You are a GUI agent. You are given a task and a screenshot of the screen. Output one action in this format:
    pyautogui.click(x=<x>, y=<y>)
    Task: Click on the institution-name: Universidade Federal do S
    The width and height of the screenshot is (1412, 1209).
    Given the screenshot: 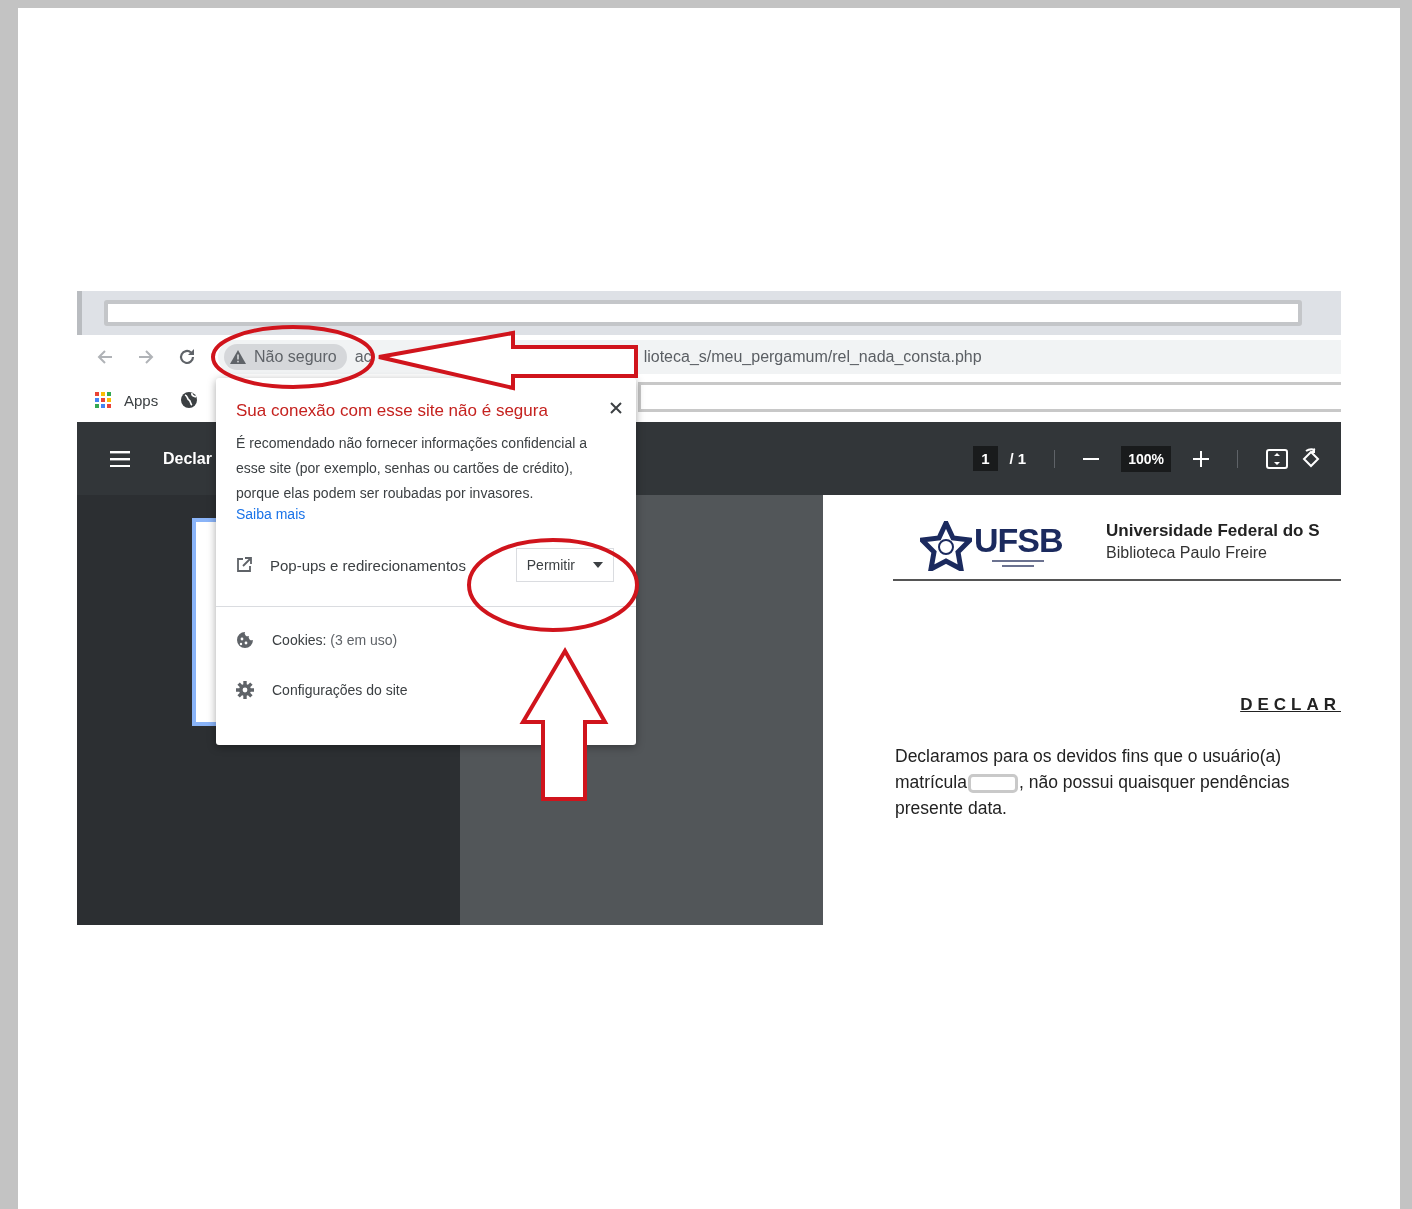 What is the action you would take?
    pyautogui.click(x=1213, y=531)
    